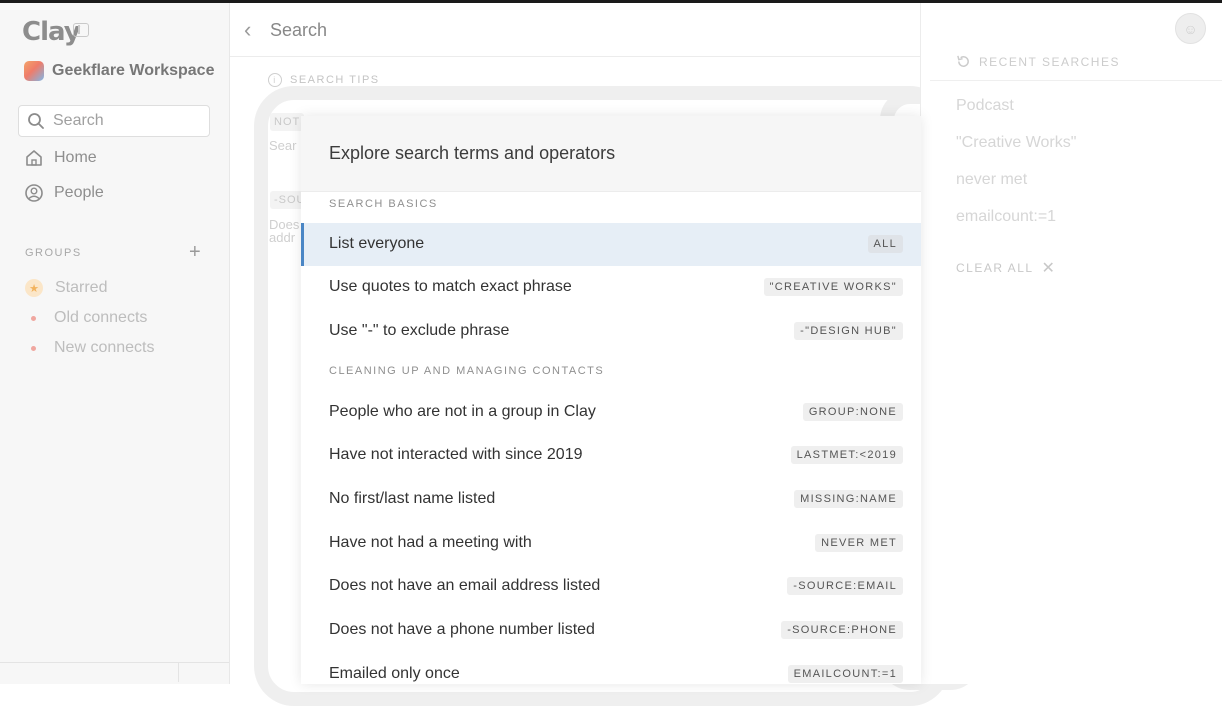 The height and width of the screenshot is (706, 1222). I want to click on modal-title: Explore search terms and operators, so click(472, 153).